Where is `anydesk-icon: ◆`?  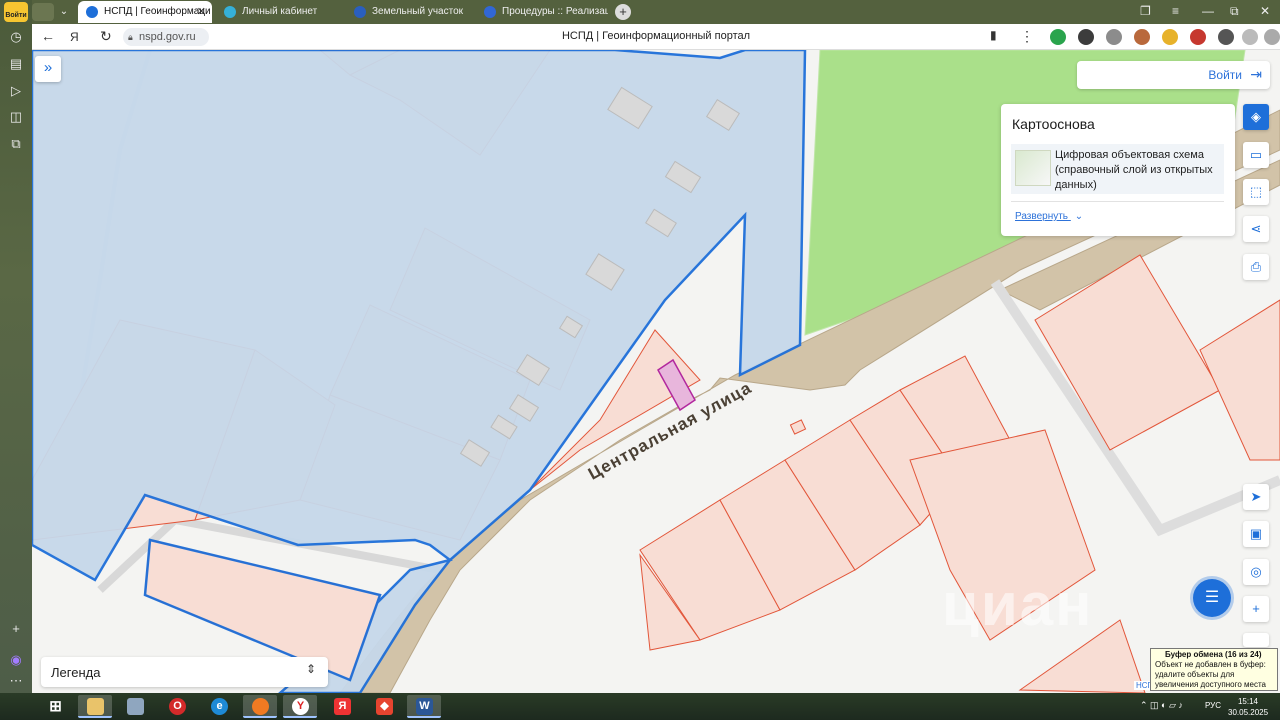 anydesk-icon: ◆ is located at coordinates (384, 706).